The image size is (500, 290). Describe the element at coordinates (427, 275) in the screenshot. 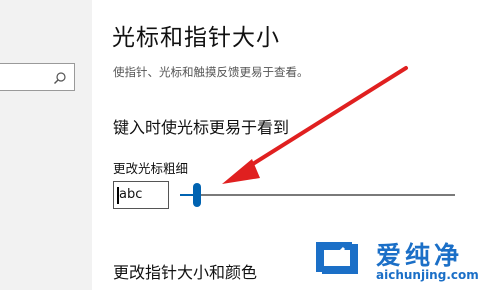

I see `watermark-url: aichunjing.com` at that location.